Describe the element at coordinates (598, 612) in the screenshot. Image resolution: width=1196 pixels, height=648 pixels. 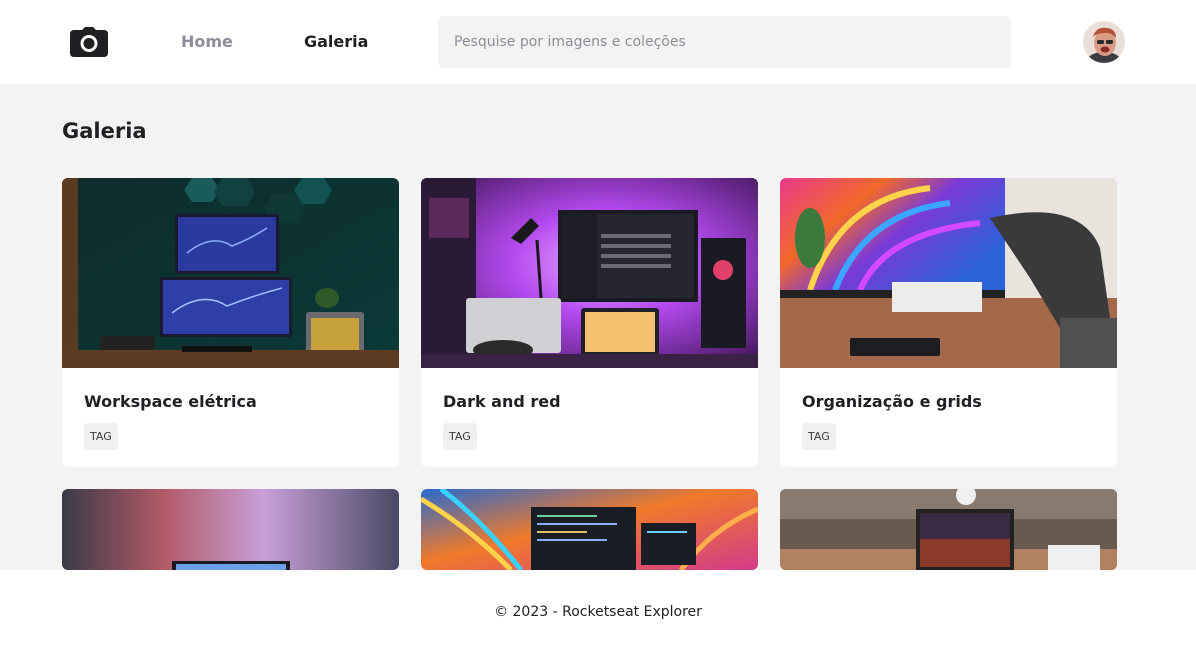
I see `footer-copyright: © 2023 - Rocketseat Explorer` at that location.